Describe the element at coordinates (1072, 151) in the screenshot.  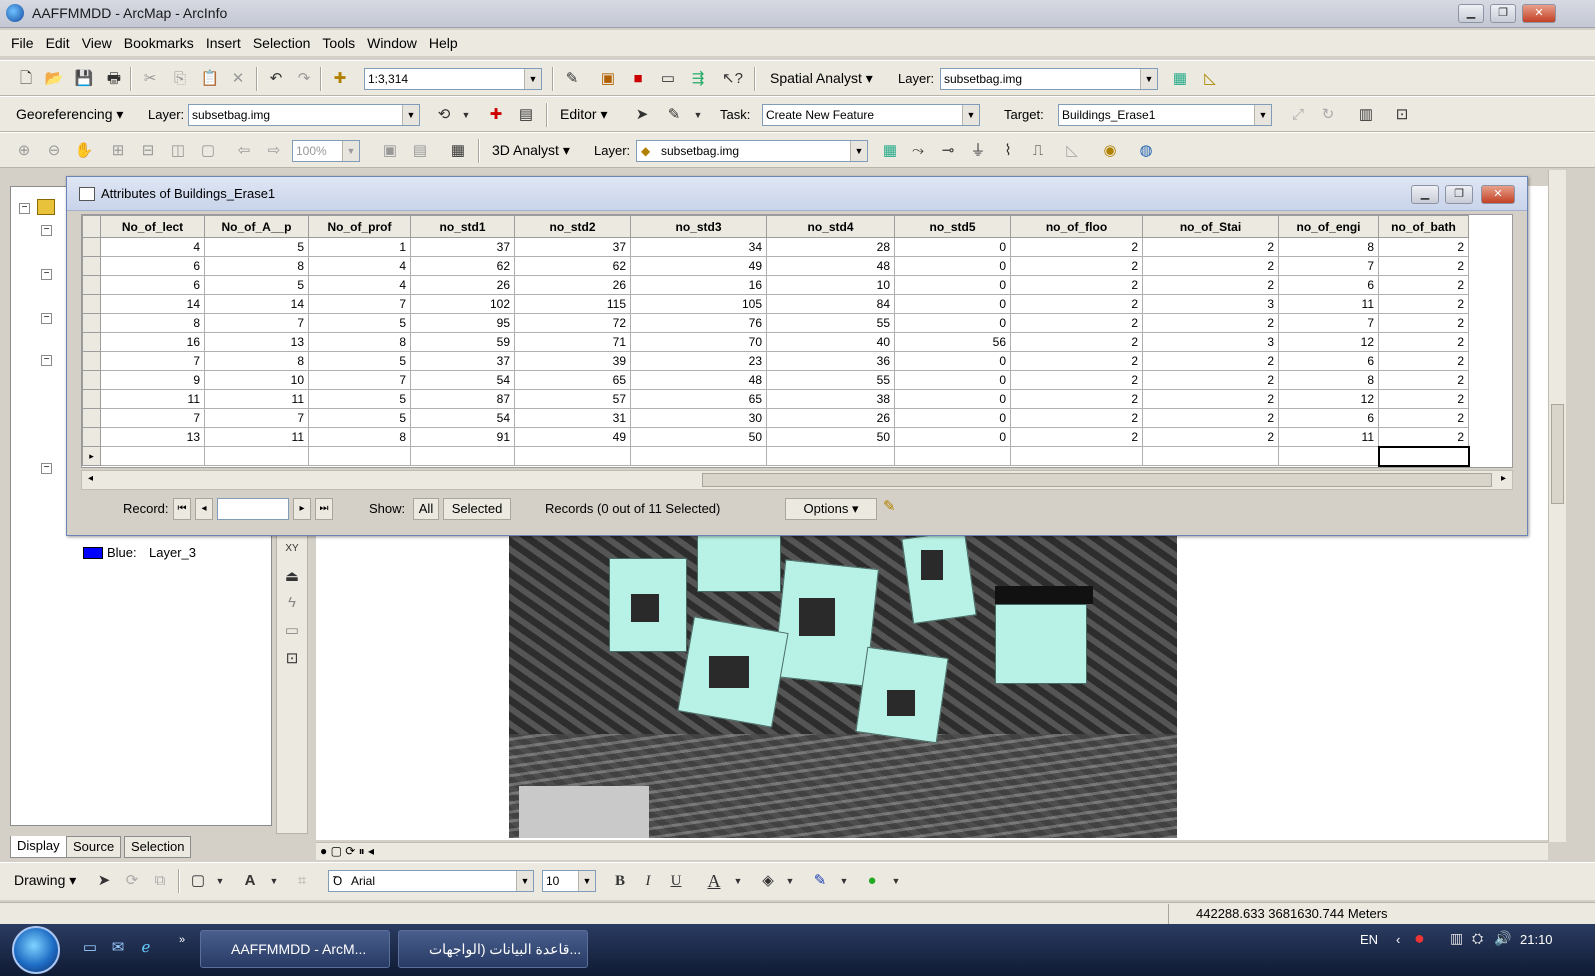
I see `profile-graph-icon: ◺` at that location.